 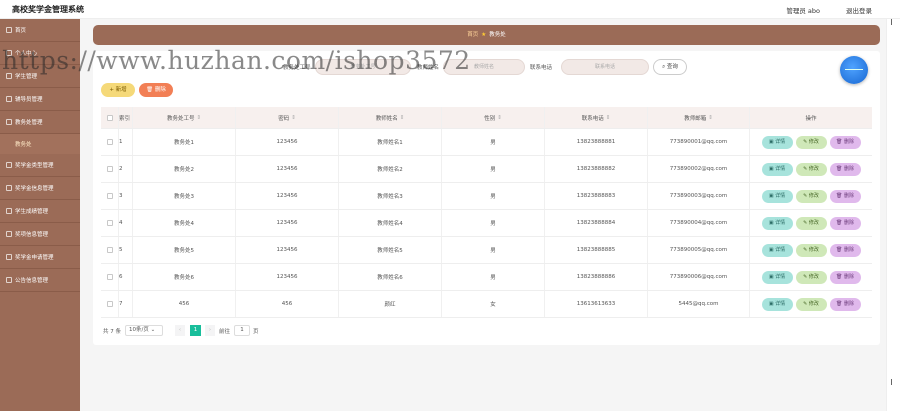 What do you see at coordinates (859, 10) in the screenshot?
I see `logout-link: 退出登录` at bounding box center [859, 10].